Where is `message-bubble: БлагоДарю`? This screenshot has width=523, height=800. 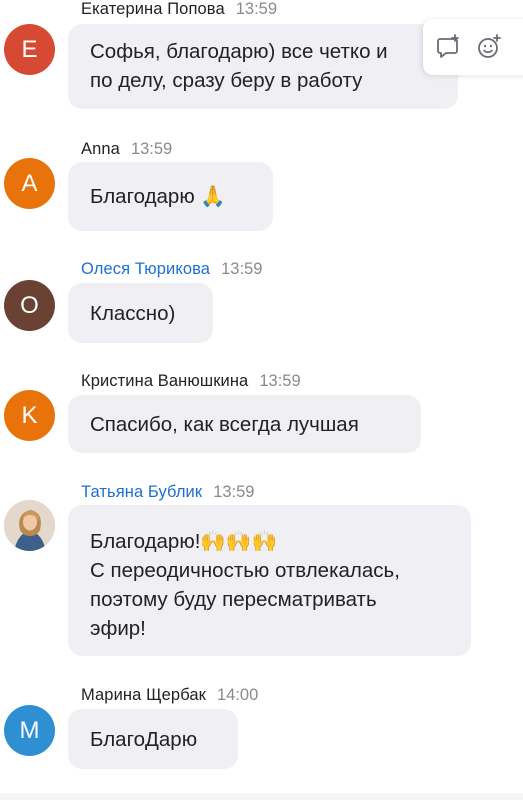 message-bubble: БлагоДарю is located at coordinates (153, 739).